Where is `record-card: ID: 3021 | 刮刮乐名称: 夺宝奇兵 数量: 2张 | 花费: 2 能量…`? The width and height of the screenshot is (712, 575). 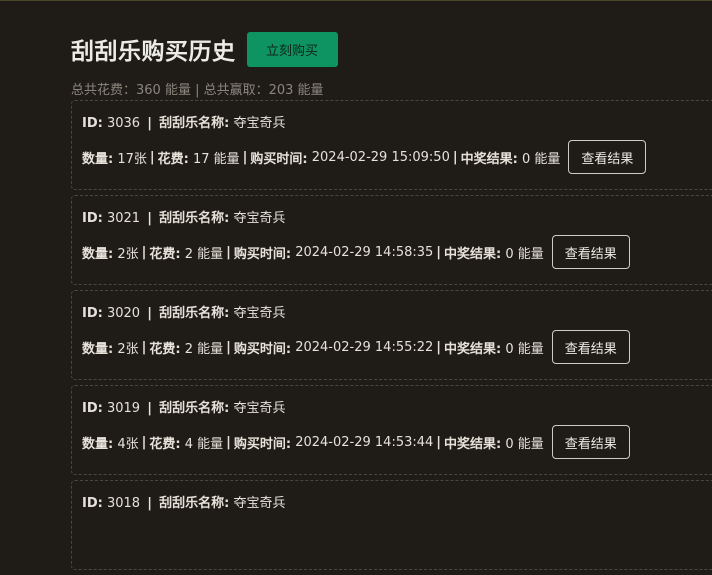
record-card: ID: 3021 | 刮刮乐名称: 夺宝奇兵 数量: 2张 | 花费: 2 能量… is located at coordinates (391, 240).